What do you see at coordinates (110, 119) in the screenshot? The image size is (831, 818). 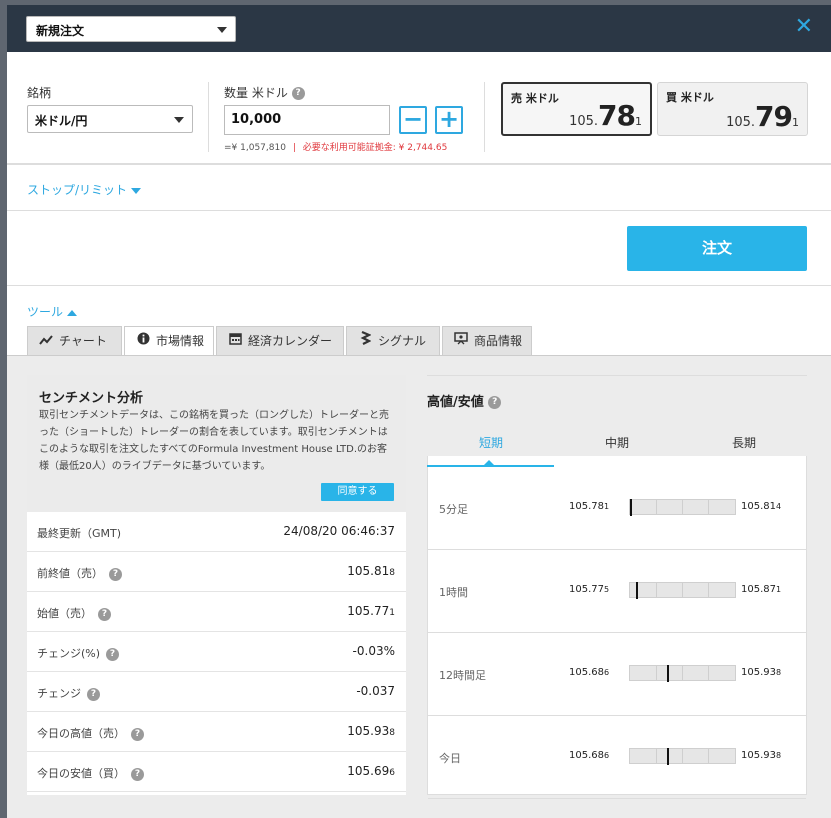 I see `symbol-select: 米ドル/円` at bounding box center [110, 119].